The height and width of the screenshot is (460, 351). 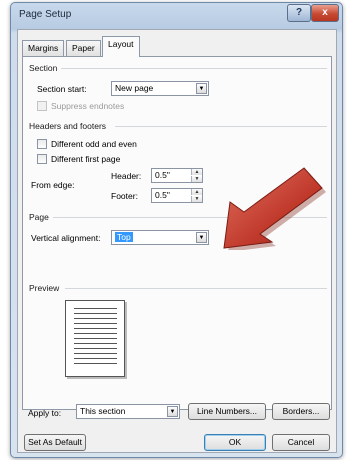 What do you see at coordinates (176, 15) in the screenshot?
I see `title-bar: Page Setup ? x` at bounding box center [176, 15].